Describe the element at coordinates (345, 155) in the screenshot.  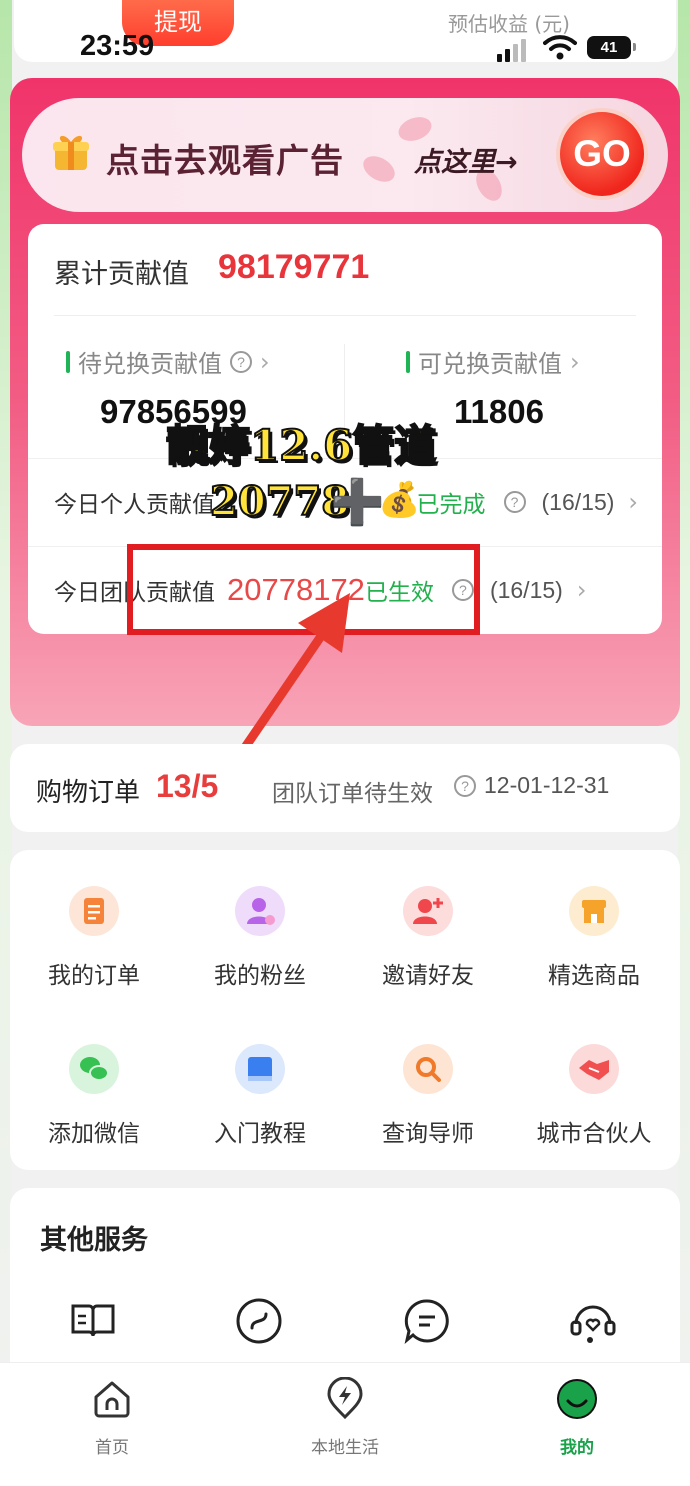
I see `watch-ad-banner: 点击去观看广告 点这里→ GO` at that location.